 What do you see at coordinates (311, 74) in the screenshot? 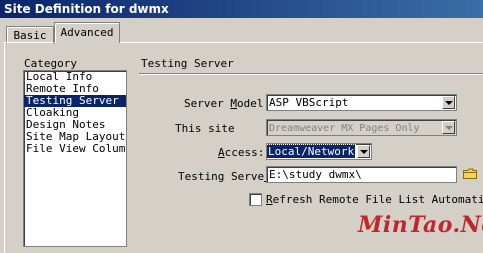
I see `section-divider` at bounding box center [311, 74].